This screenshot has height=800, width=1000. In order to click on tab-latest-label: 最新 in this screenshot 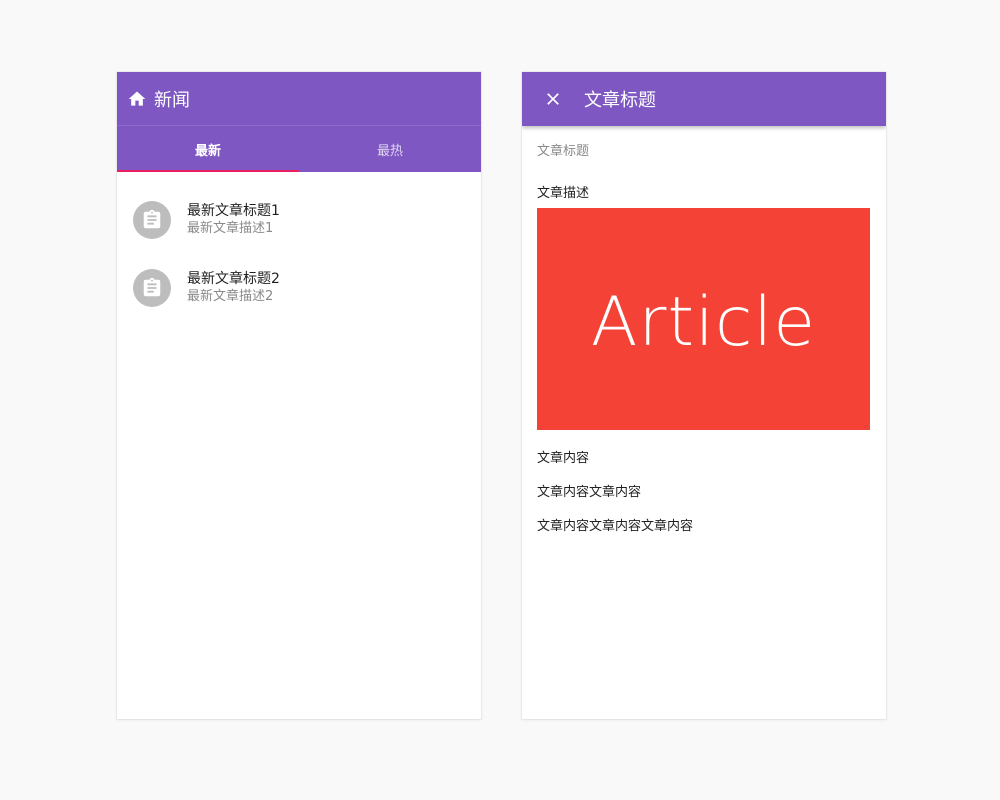, I will do `click(207, 151)`.